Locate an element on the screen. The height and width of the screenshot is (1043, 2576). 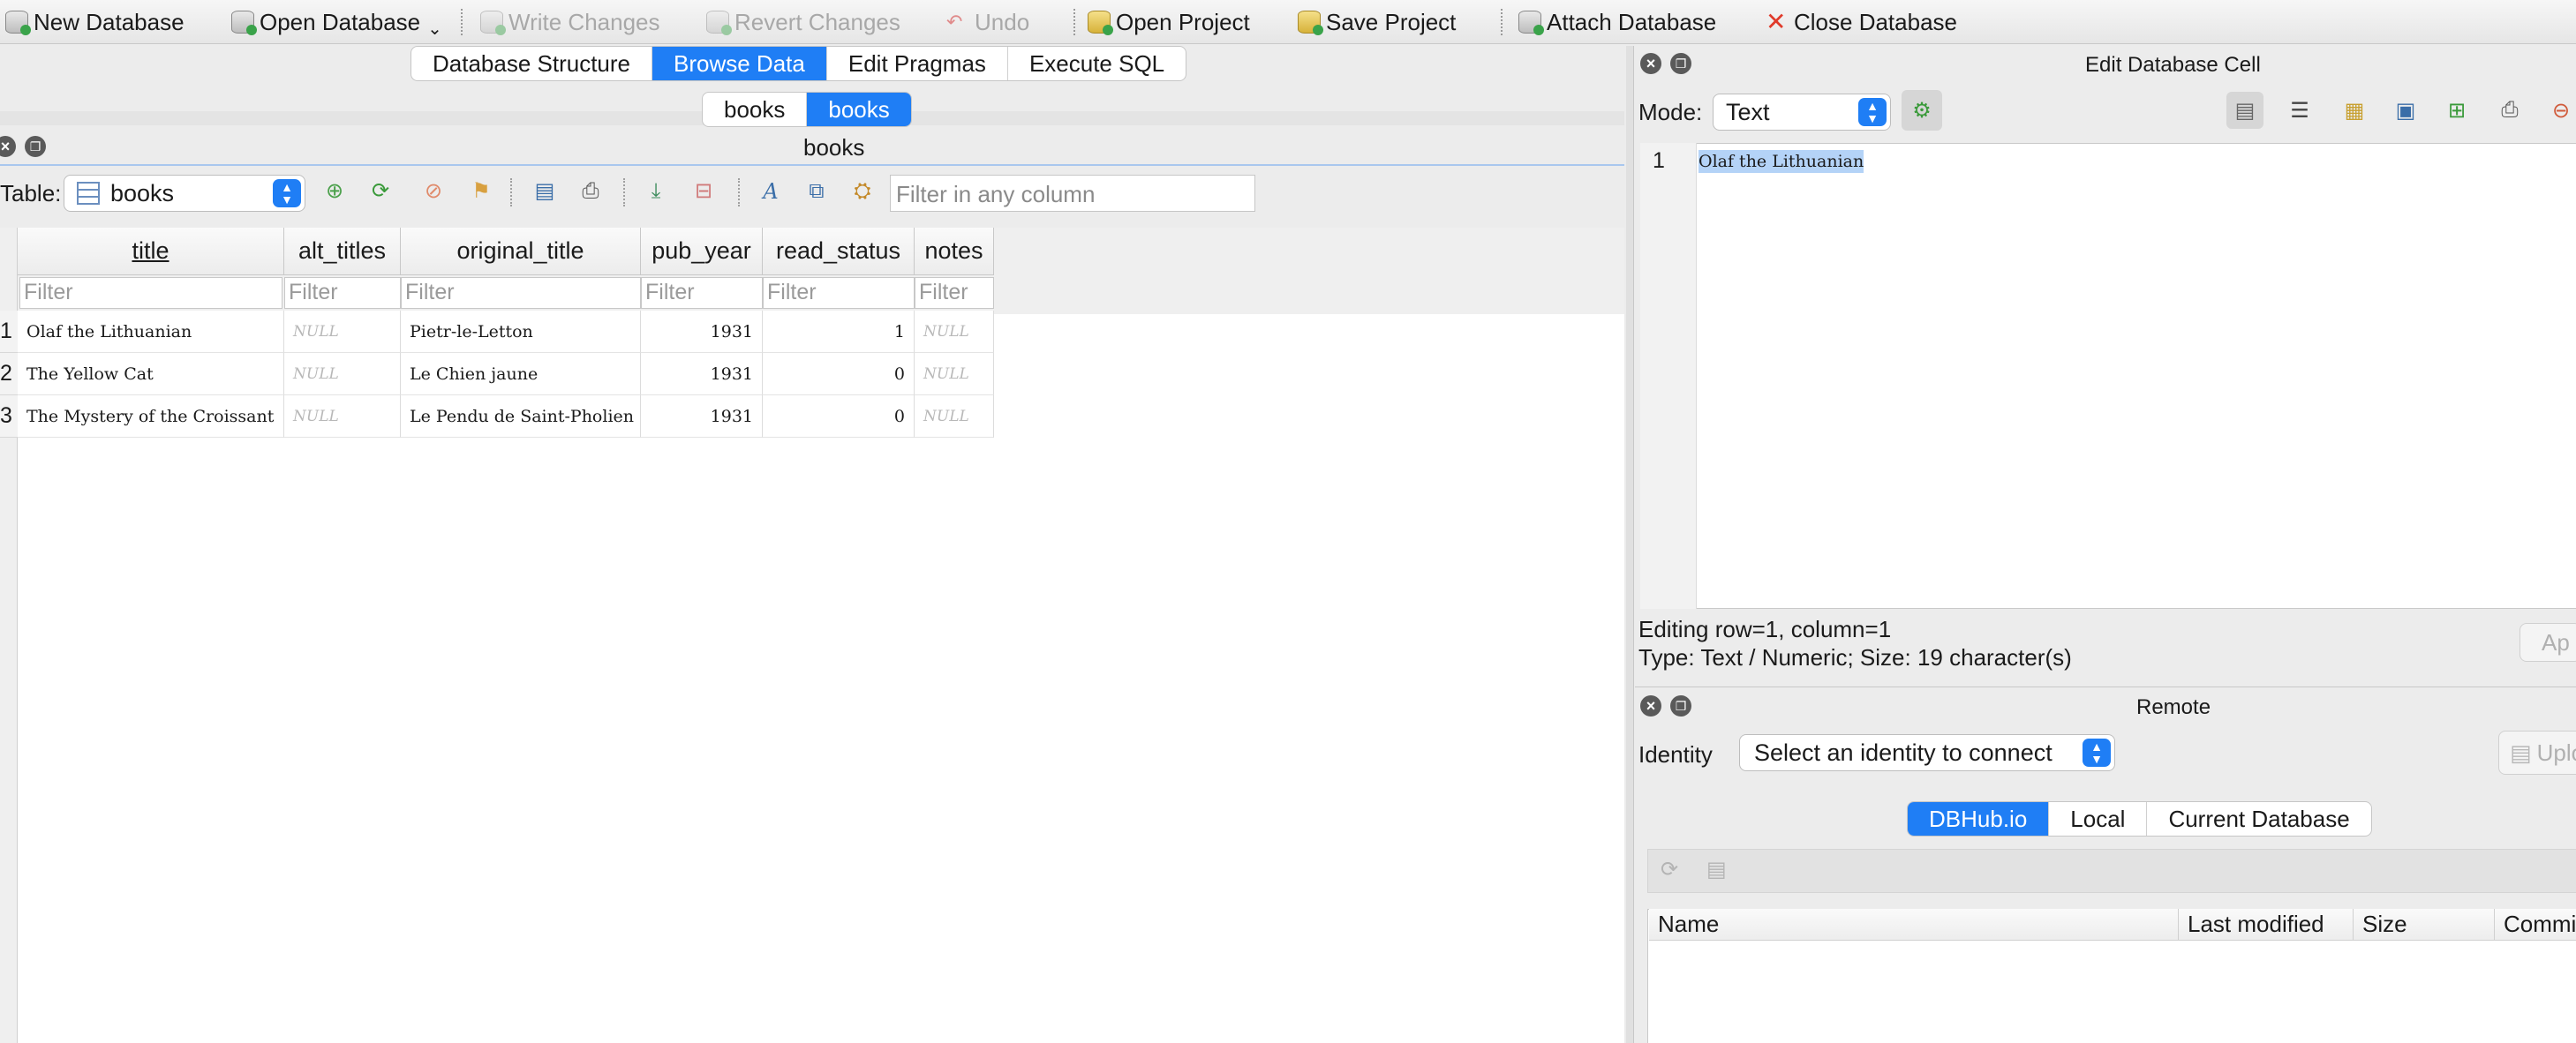
tab-edit-pragmas: Edit Pragmas is located at coordinates (918, 63).